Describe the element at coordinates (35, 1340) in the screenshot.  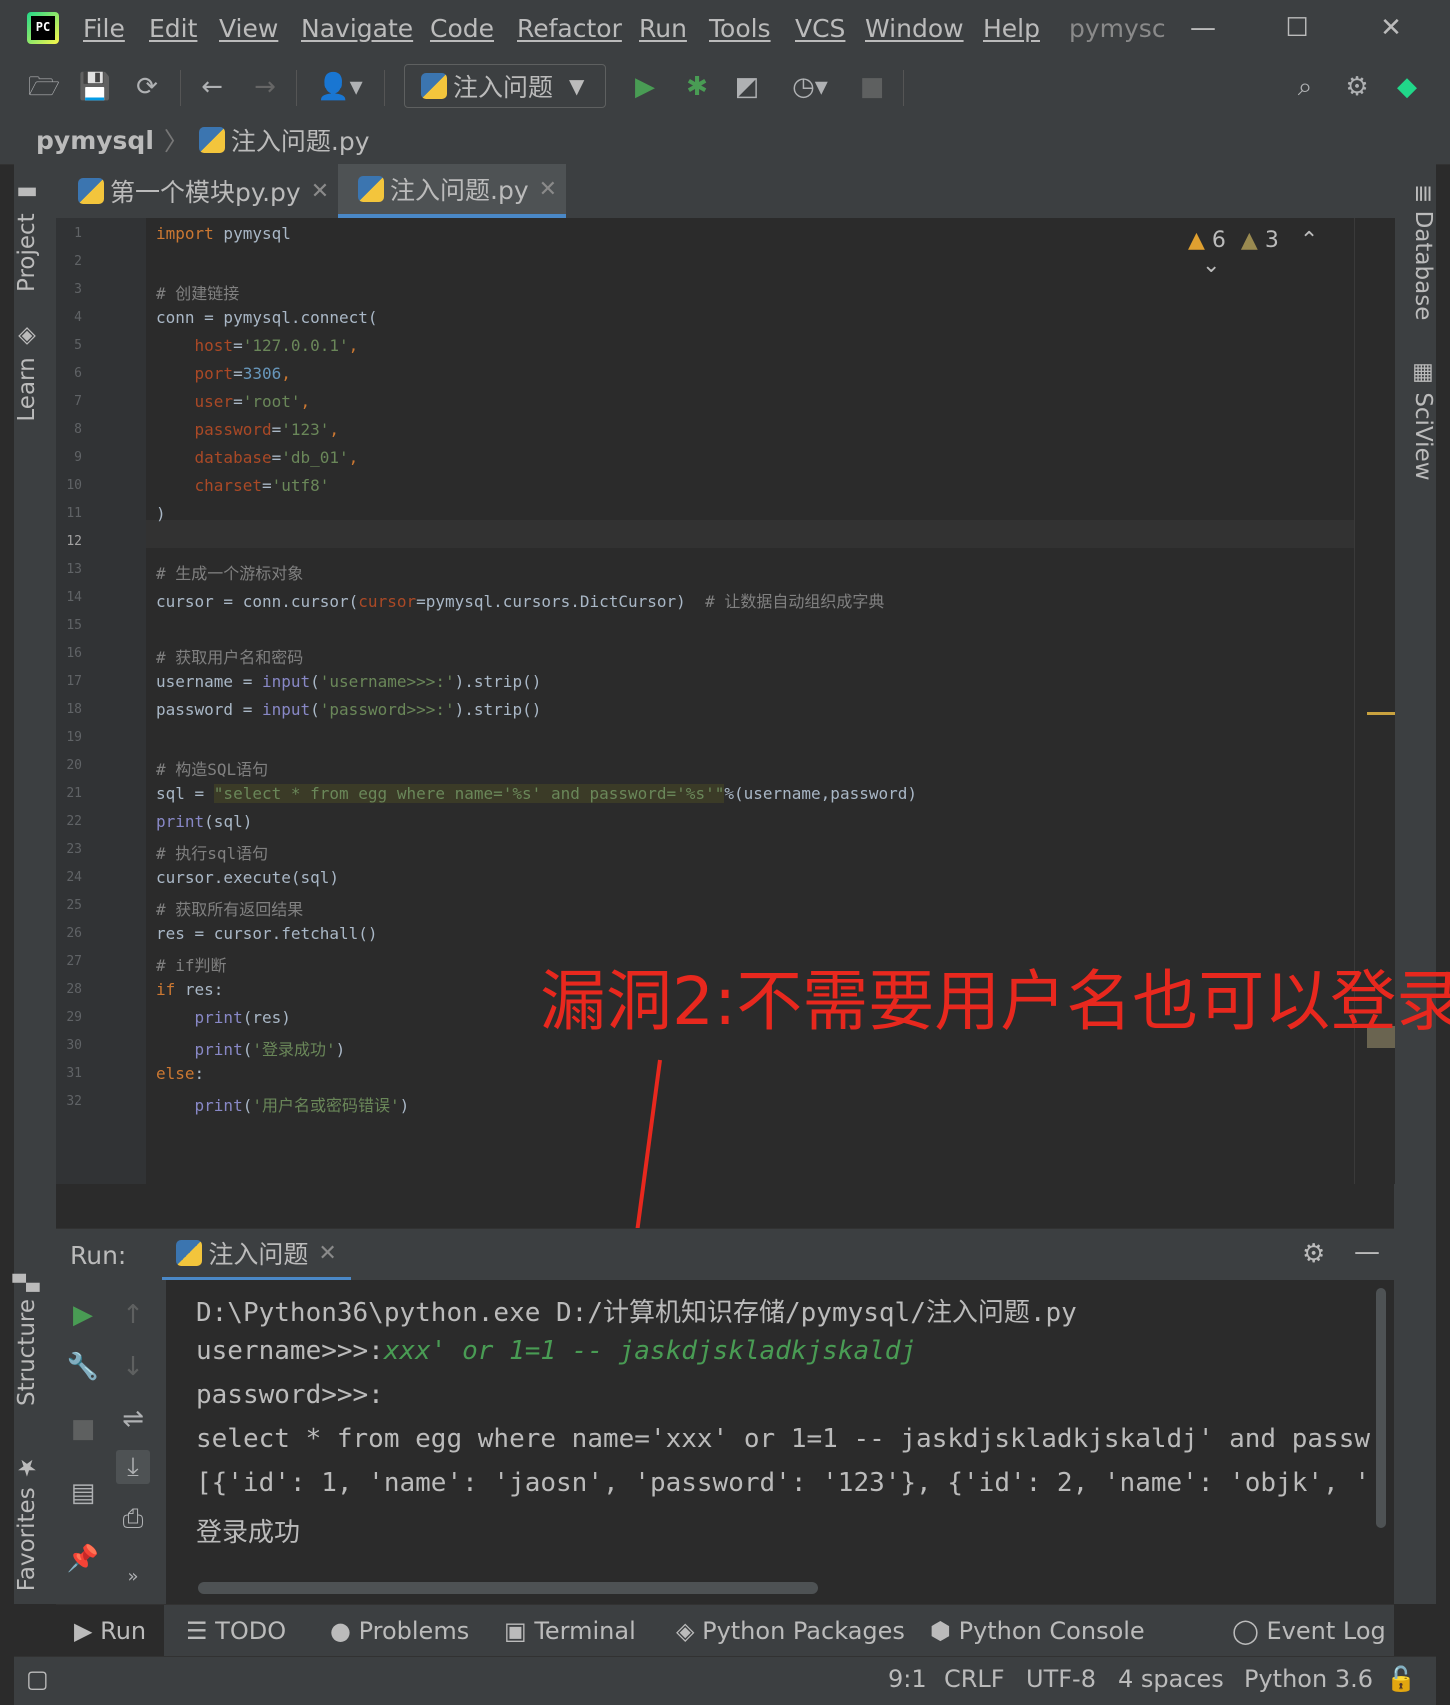
I see `structure-tool-tab: Structure ▞` at that location.